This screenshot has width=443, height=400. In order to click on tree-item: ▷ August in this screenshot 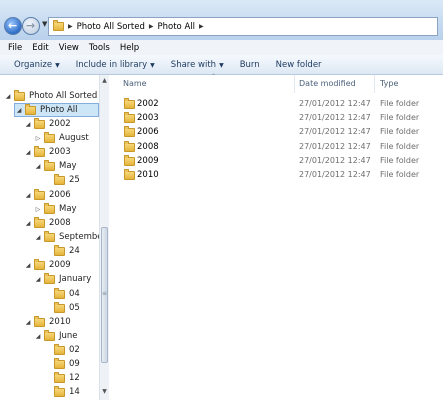, I will do `click(61, 138)`.